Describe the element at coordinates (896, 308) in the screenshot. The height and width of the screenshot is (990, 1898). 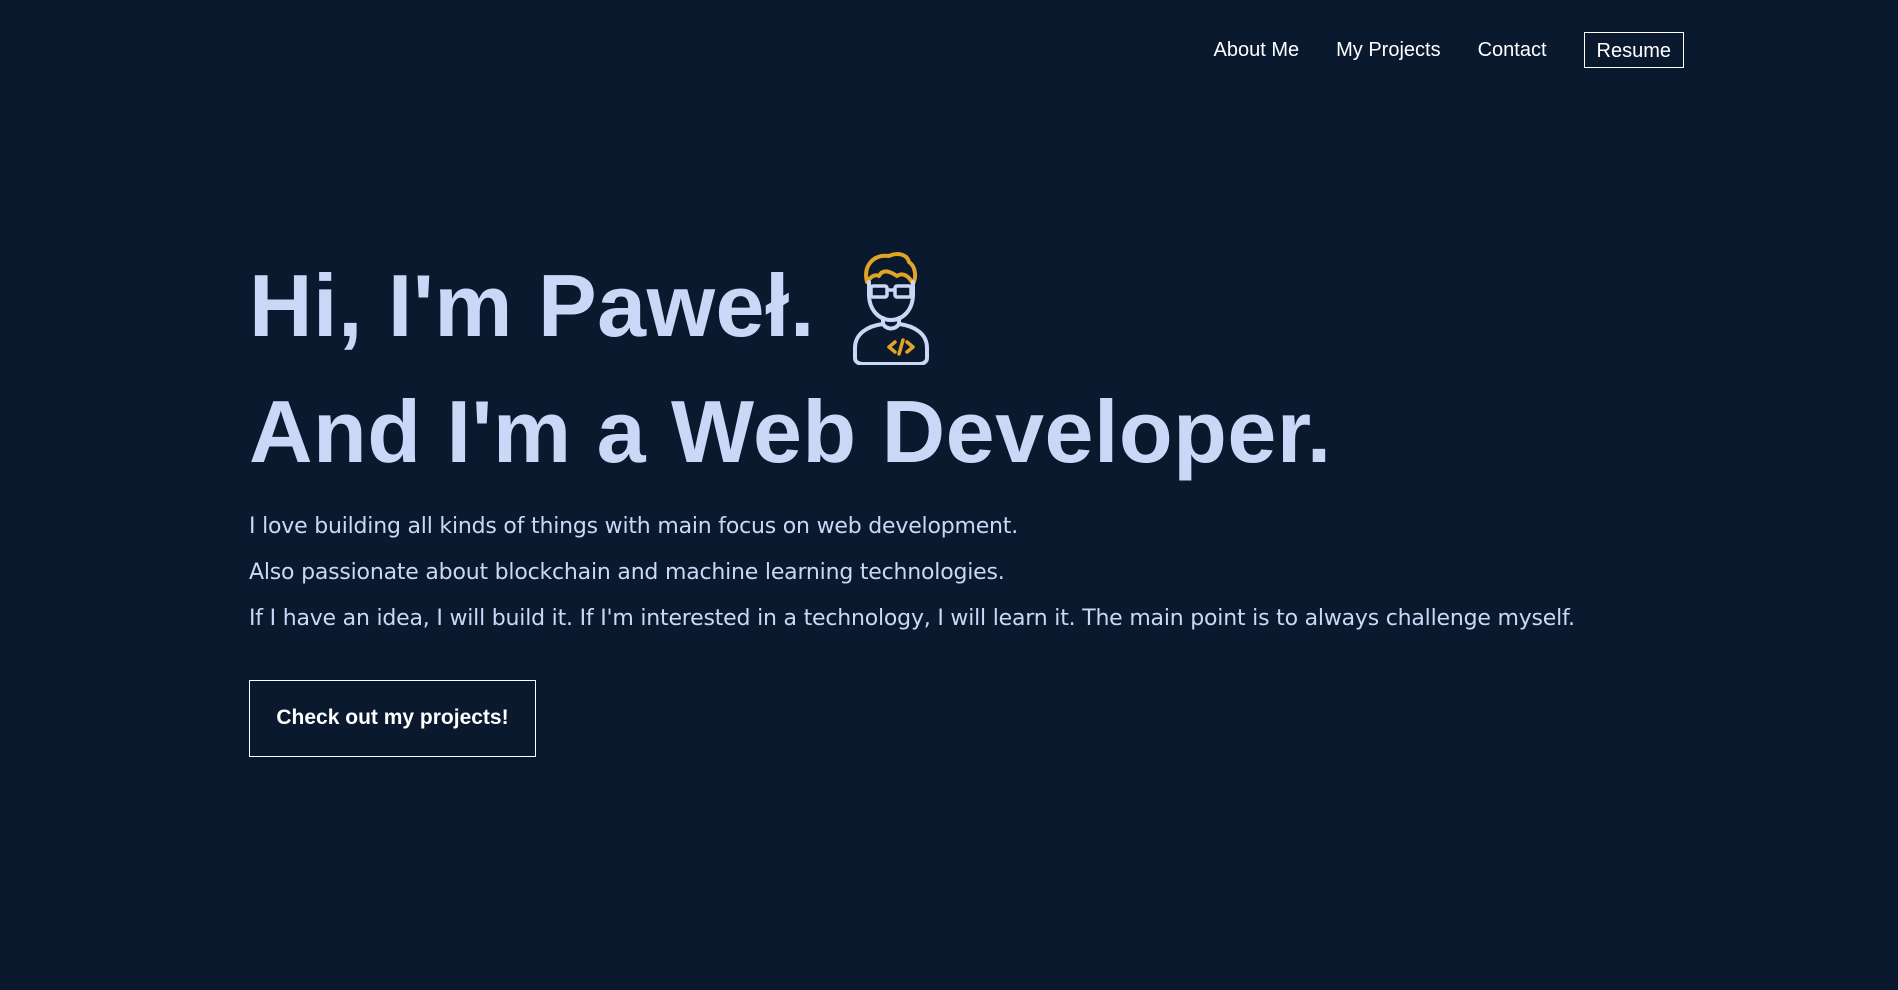
I see `web-developer-icon` at that location.